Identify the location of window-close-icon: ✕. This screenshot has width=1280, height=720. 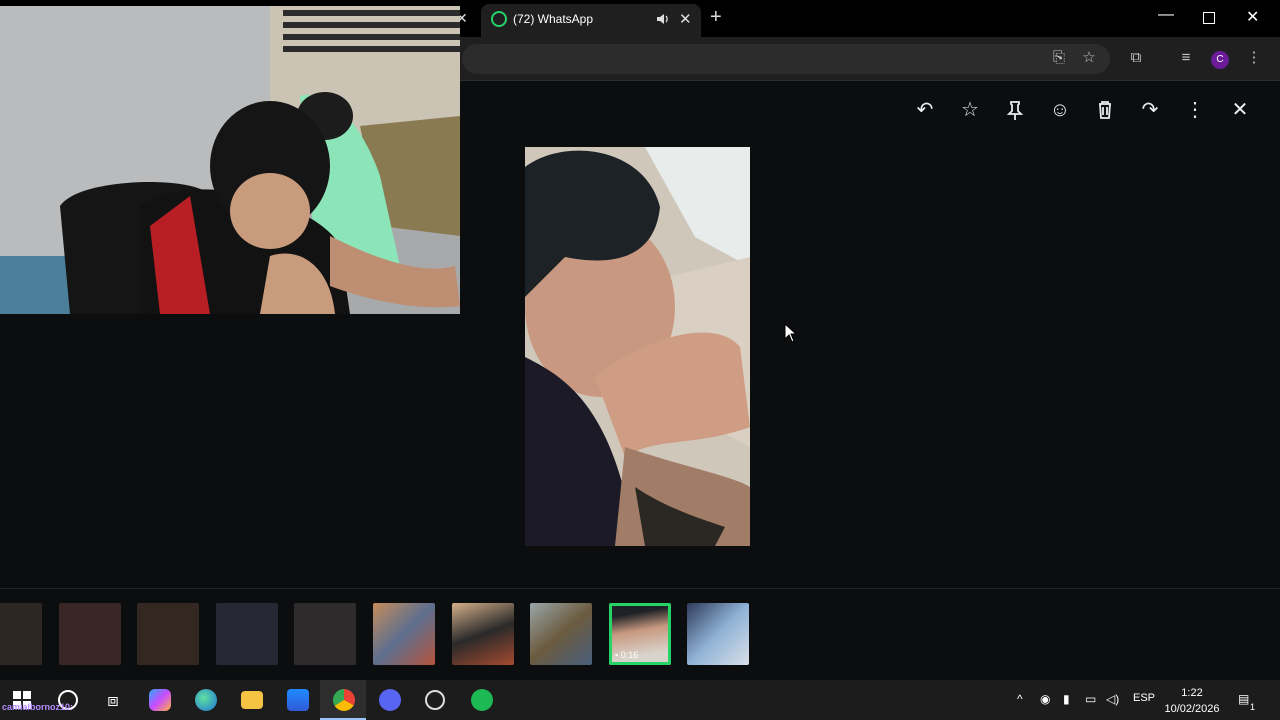
(1252, 17).